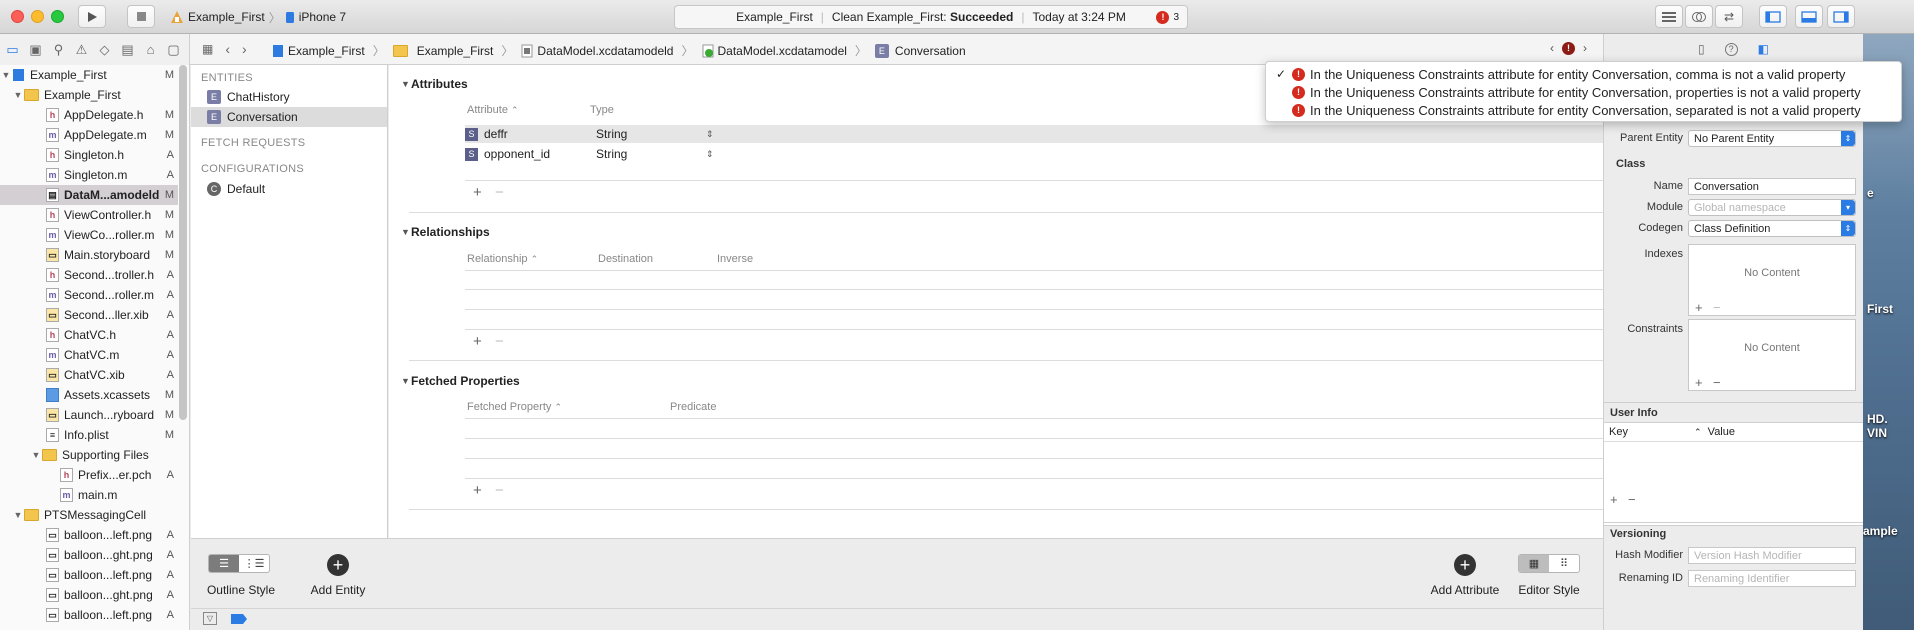 This screenshot has width=1914, height=630. Describe the element at coordinates (442, 51) in the screenshot. I see `breadcrumb-group: Example_First` at that location.